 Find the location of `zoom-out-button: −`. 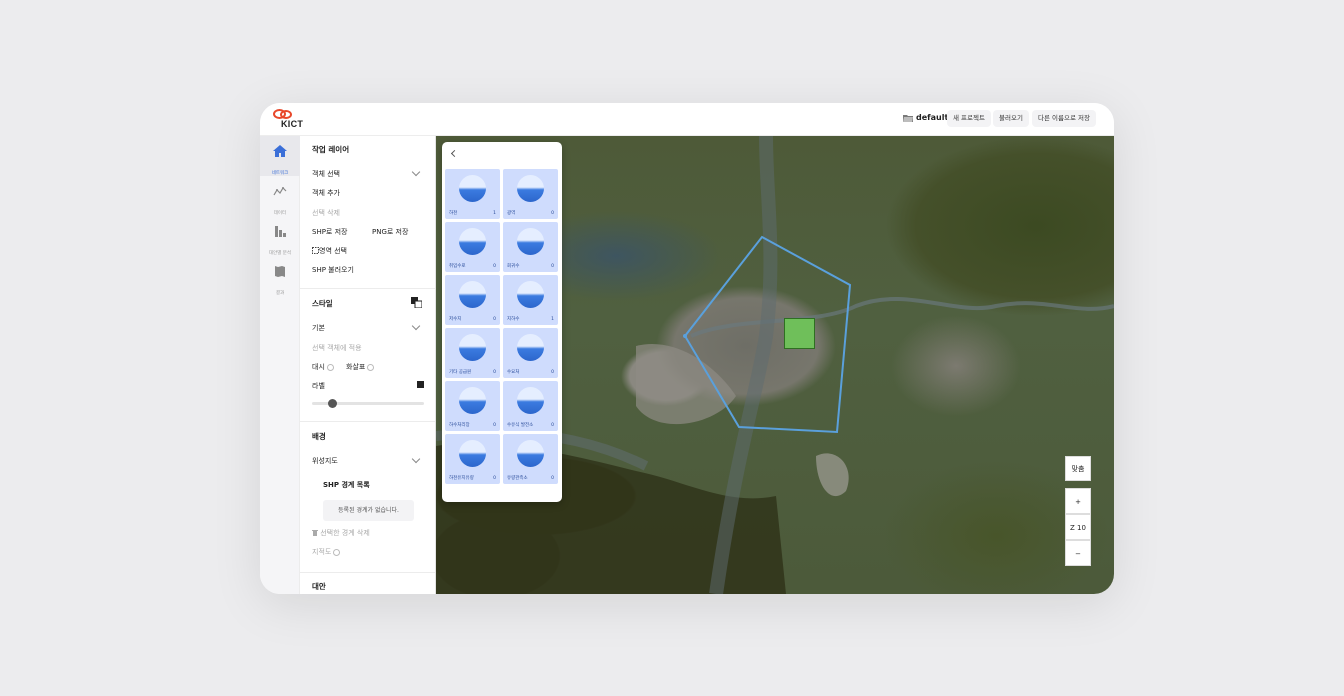

zoom-out-button: − is located at coordinates (1078, 553).